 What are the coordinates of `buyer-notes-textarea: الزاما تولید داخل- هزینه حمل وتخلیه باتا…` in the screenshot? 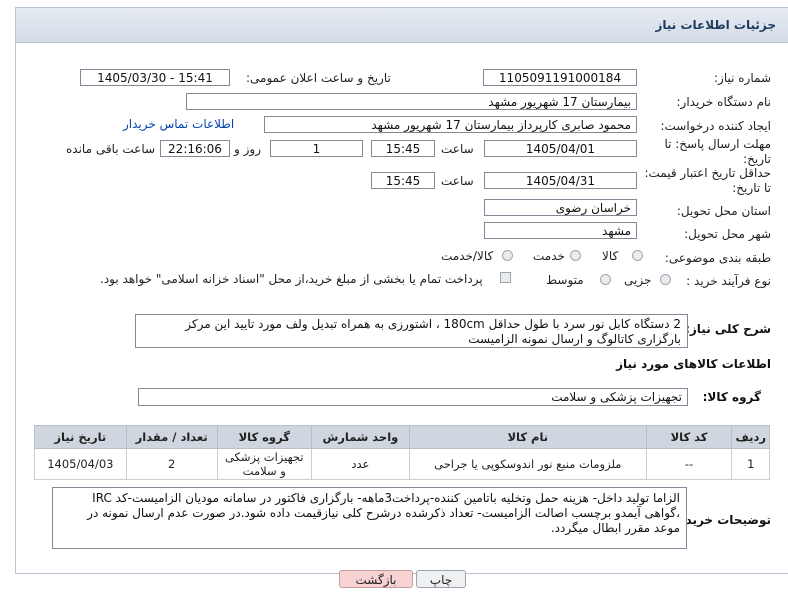 It's located at (369, 518).